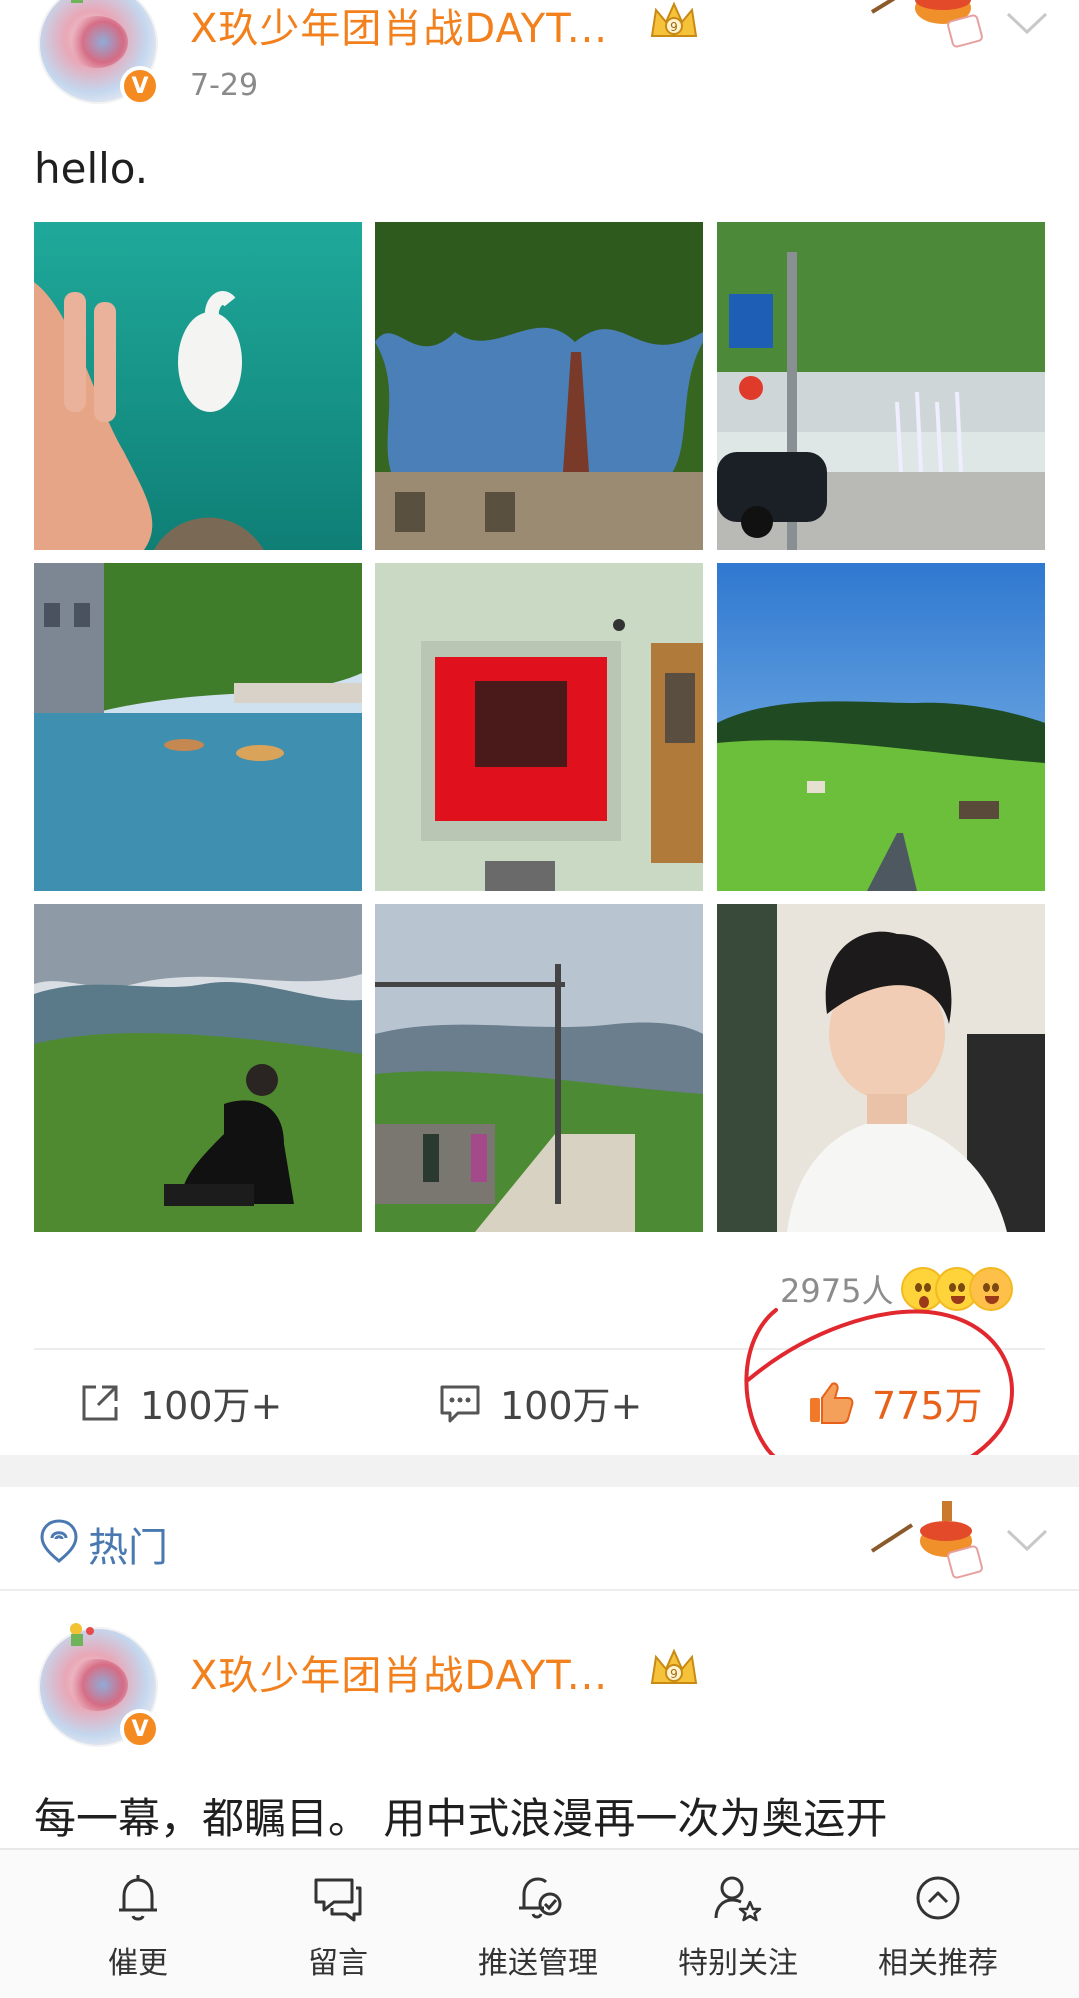 The height and width of the screenshot is (1998, 1079). I want to click on photo-red-window, so click(539, 727).